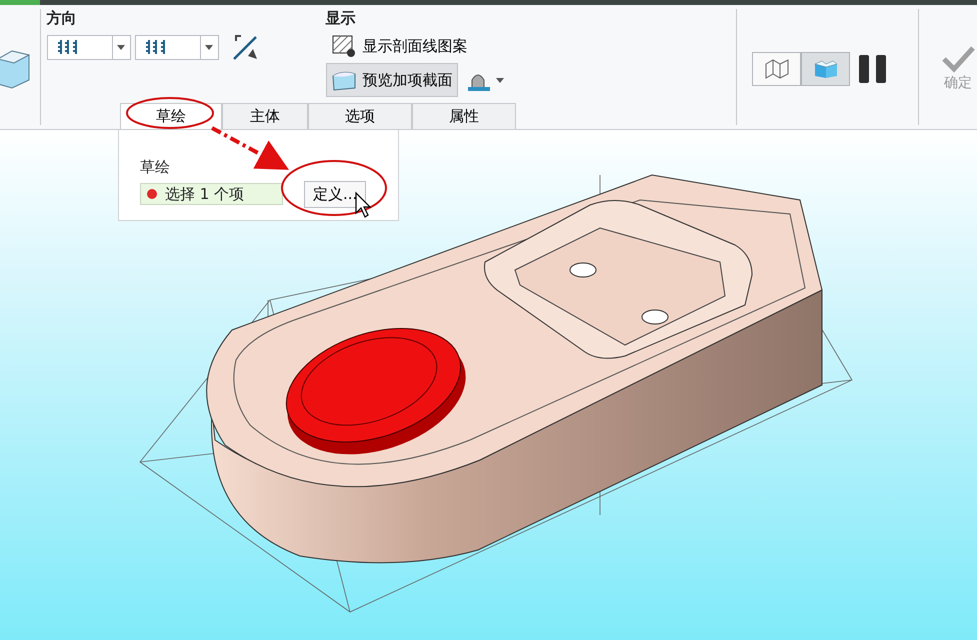  What do you see at coordinates (341, 18) in the screenshot?
I see `group-title: 显示` at bounding box center [341, 18].